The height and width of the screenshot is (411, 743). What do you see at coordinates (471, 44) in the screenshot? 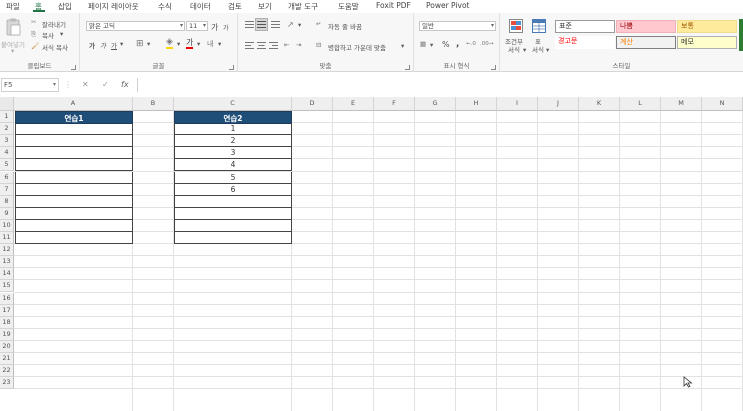
I see `increase-decimal-icon: ←.0` at bounding box center [471, 44].